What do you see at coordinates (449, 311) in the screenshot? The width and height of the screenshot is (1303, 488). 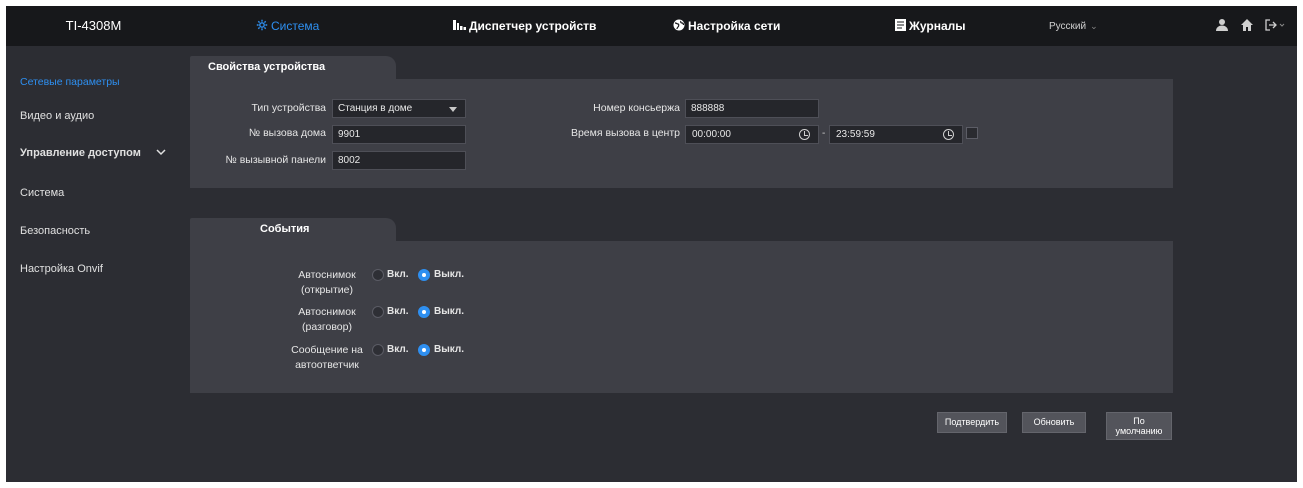 I see `snapshot-talk-off-label: Выкл.` at bounding box center [449, 311].